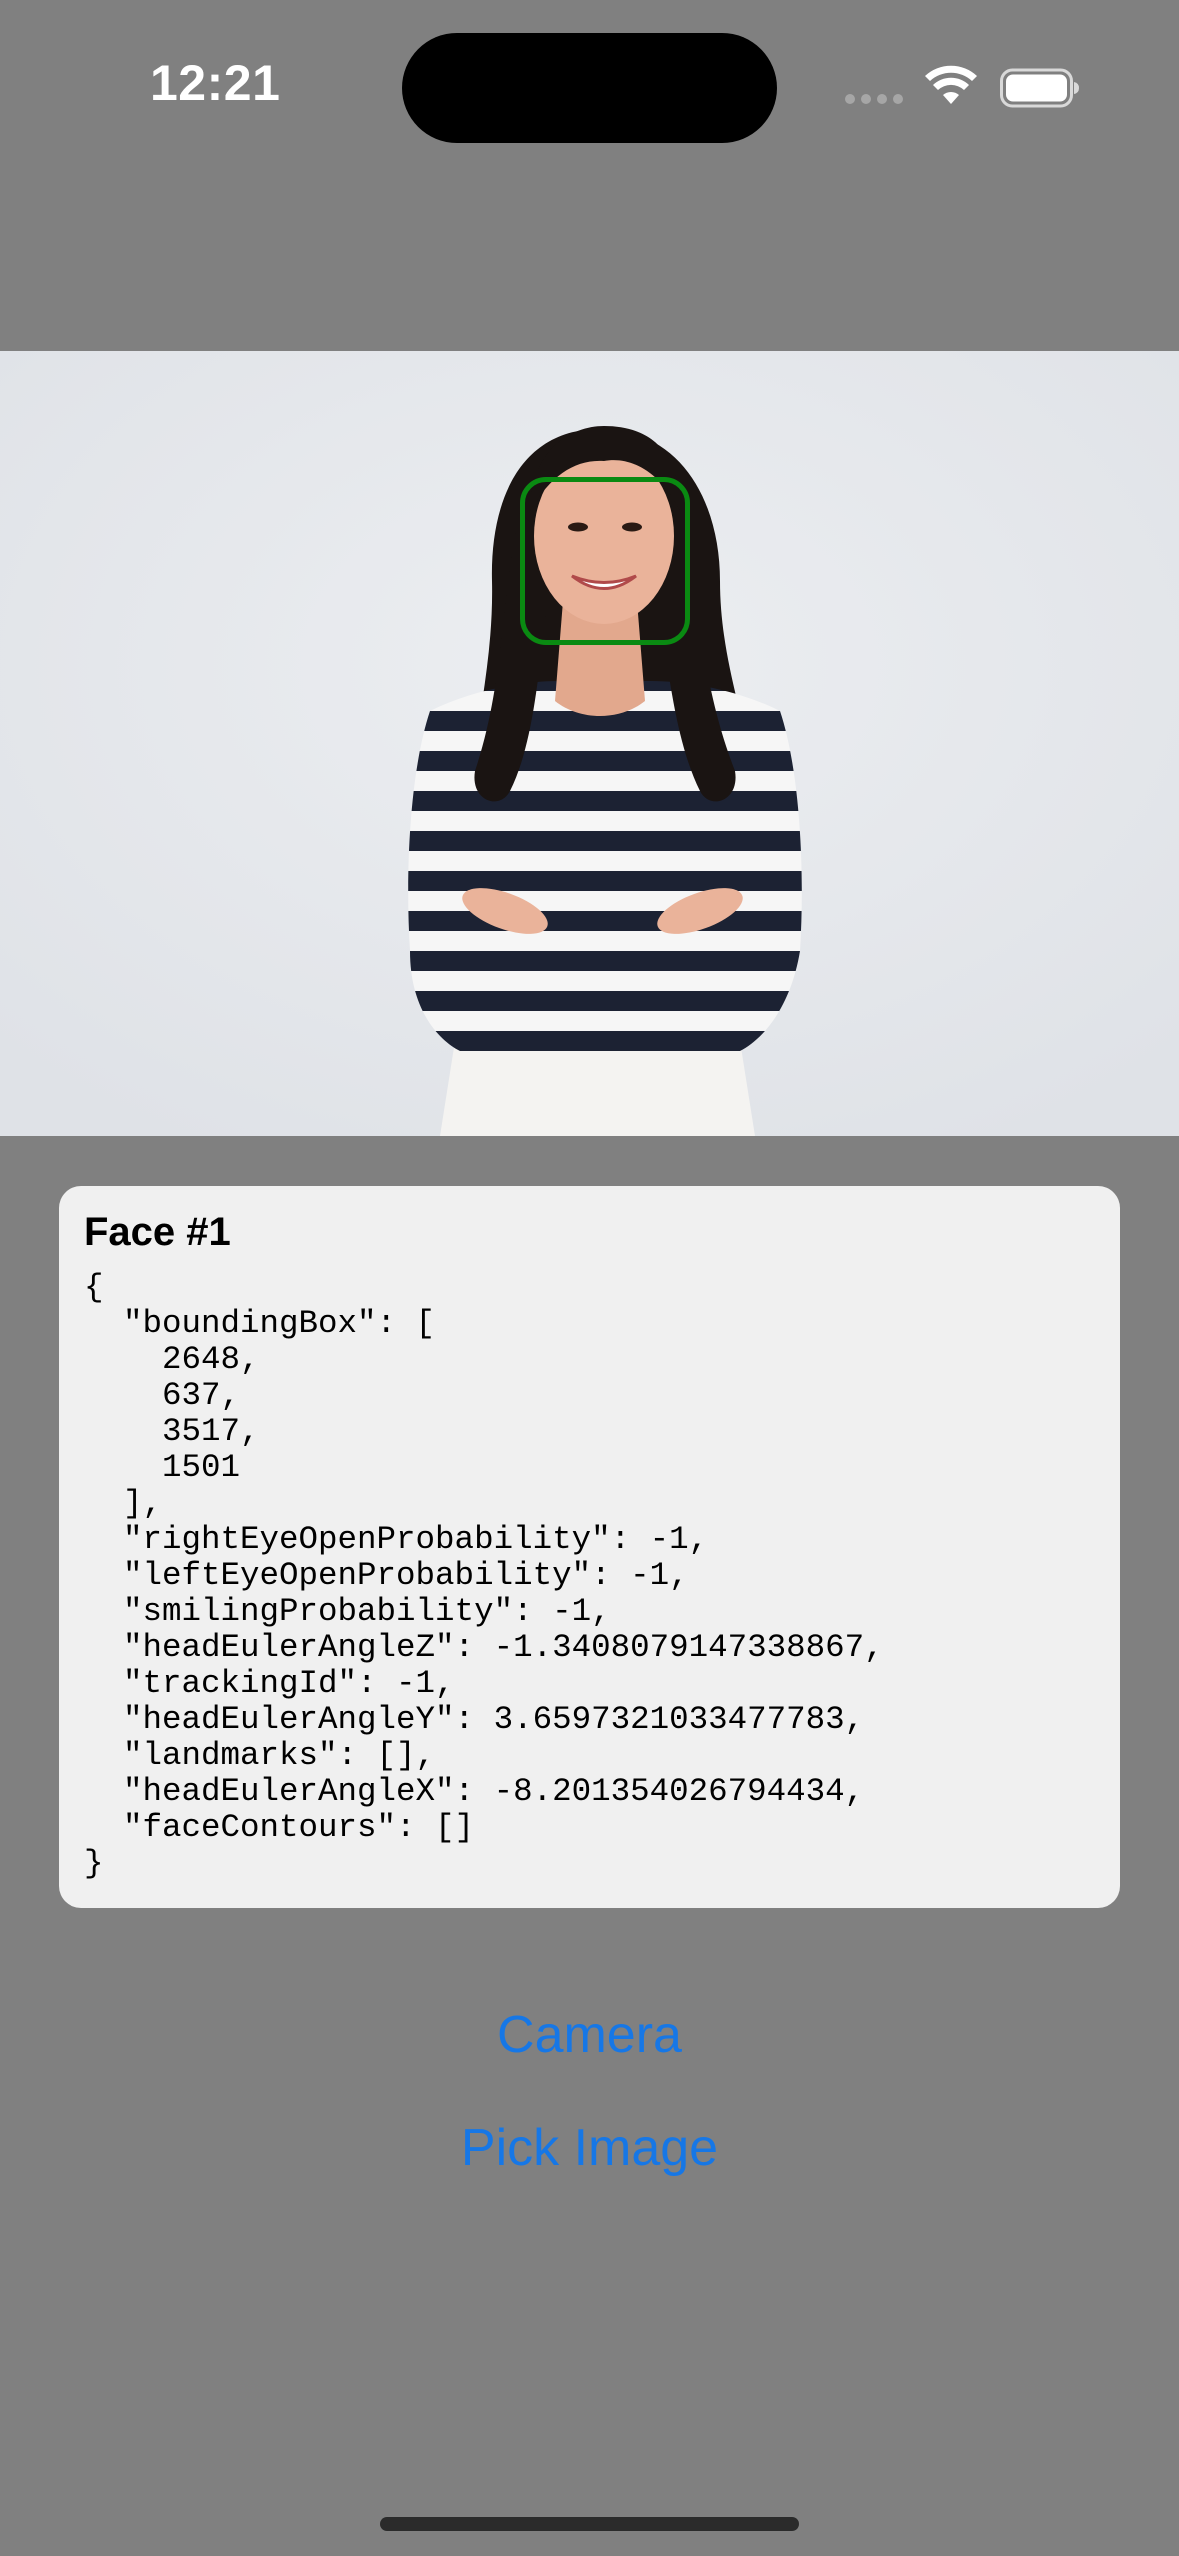 The width and height of the screenshot is (1179, 2556). I want to click on dynamic-island, so click(589, 88).